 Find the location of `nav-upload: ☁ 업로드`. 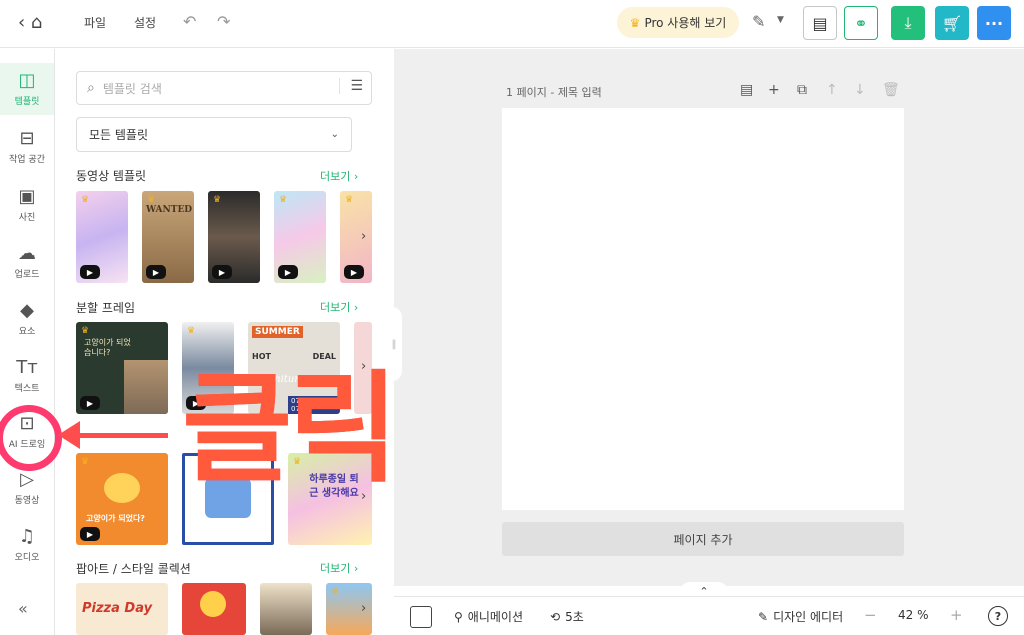

nav-upload: ☁ 업로드 is located at coordinates (27, 262).